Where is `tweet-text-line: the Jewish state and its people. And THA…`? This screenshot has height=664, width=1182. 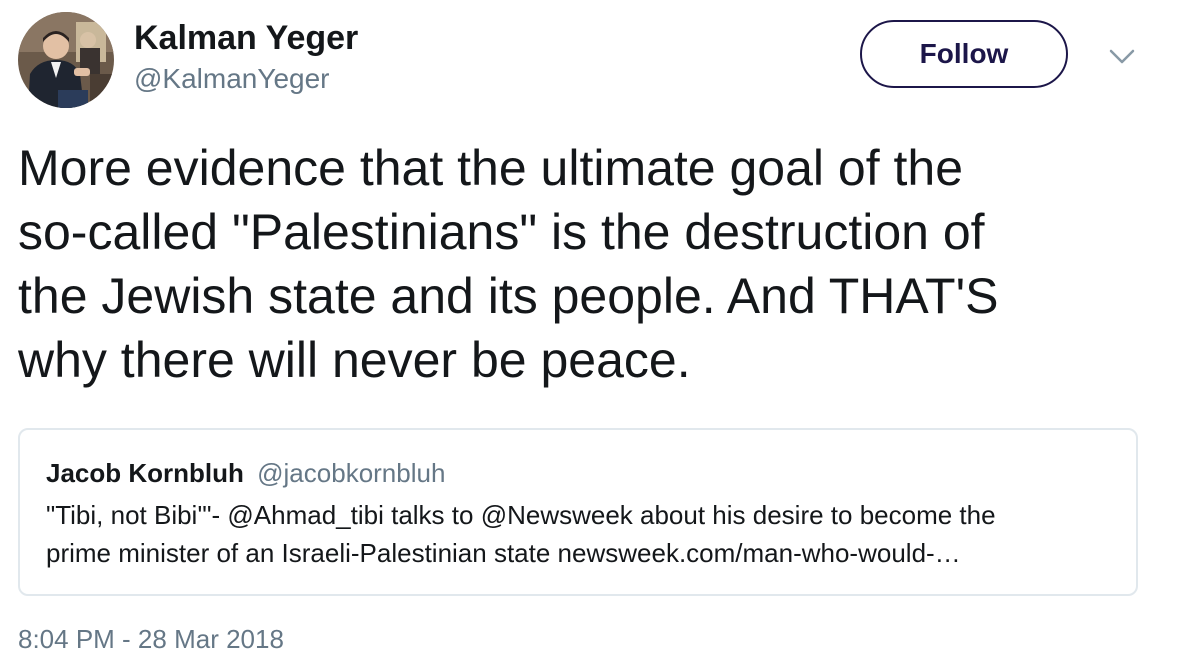
tweet-text-line: the Jewish state and its people. And THA… is located at coordinates (508, 296).